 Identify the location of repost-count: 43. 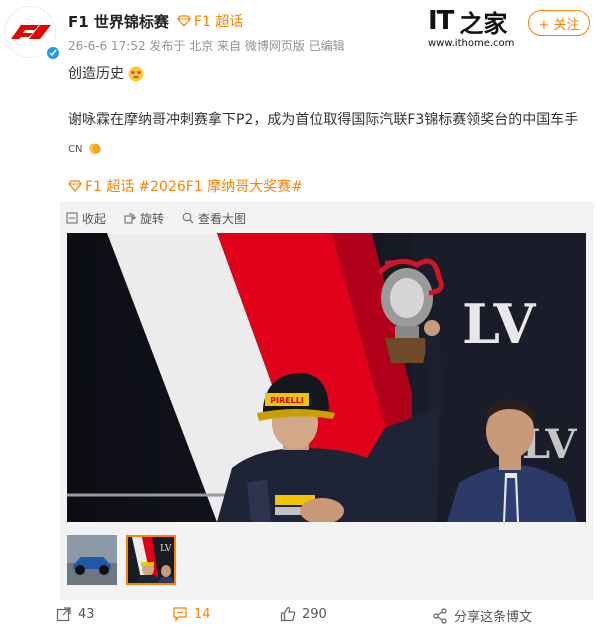
(86, 614).